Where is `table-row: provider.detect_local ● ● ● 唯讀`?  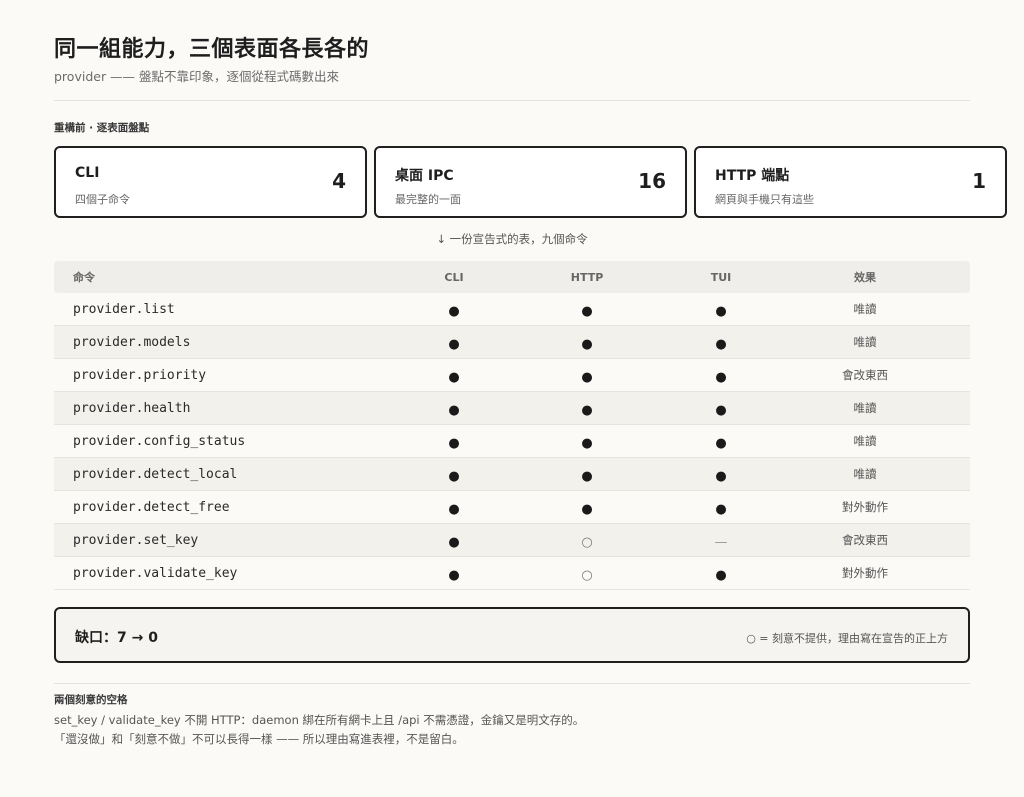 table-row: provider.detect_local ● ● ● 唯讀 is located at coordinates (512, 474).